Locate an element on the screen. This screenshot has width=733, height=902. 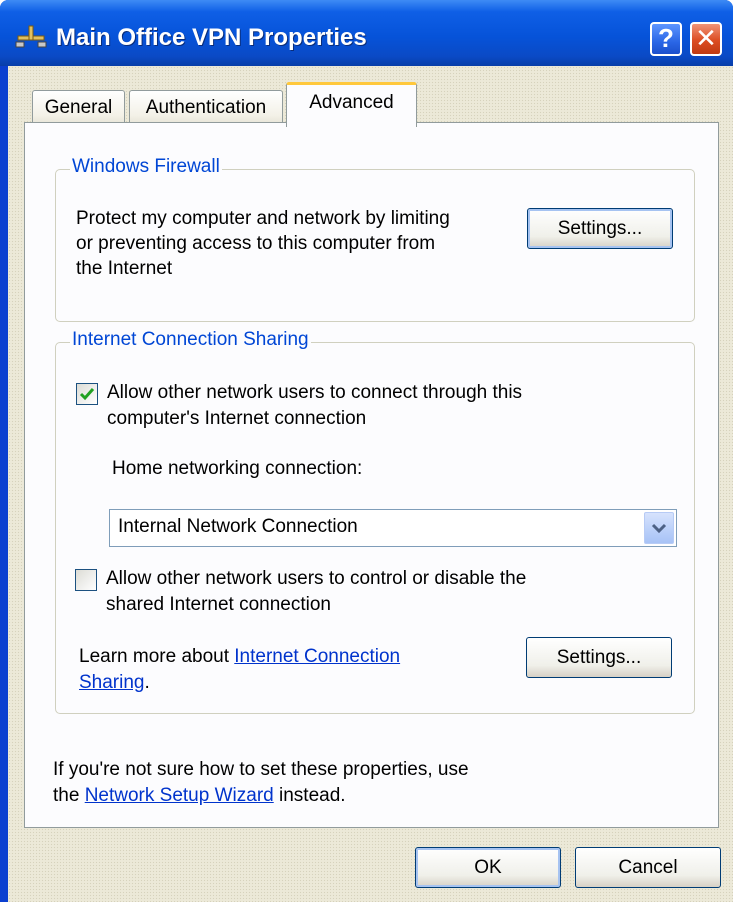
allow-connect-checkbox is located at coordinates (87, 394).